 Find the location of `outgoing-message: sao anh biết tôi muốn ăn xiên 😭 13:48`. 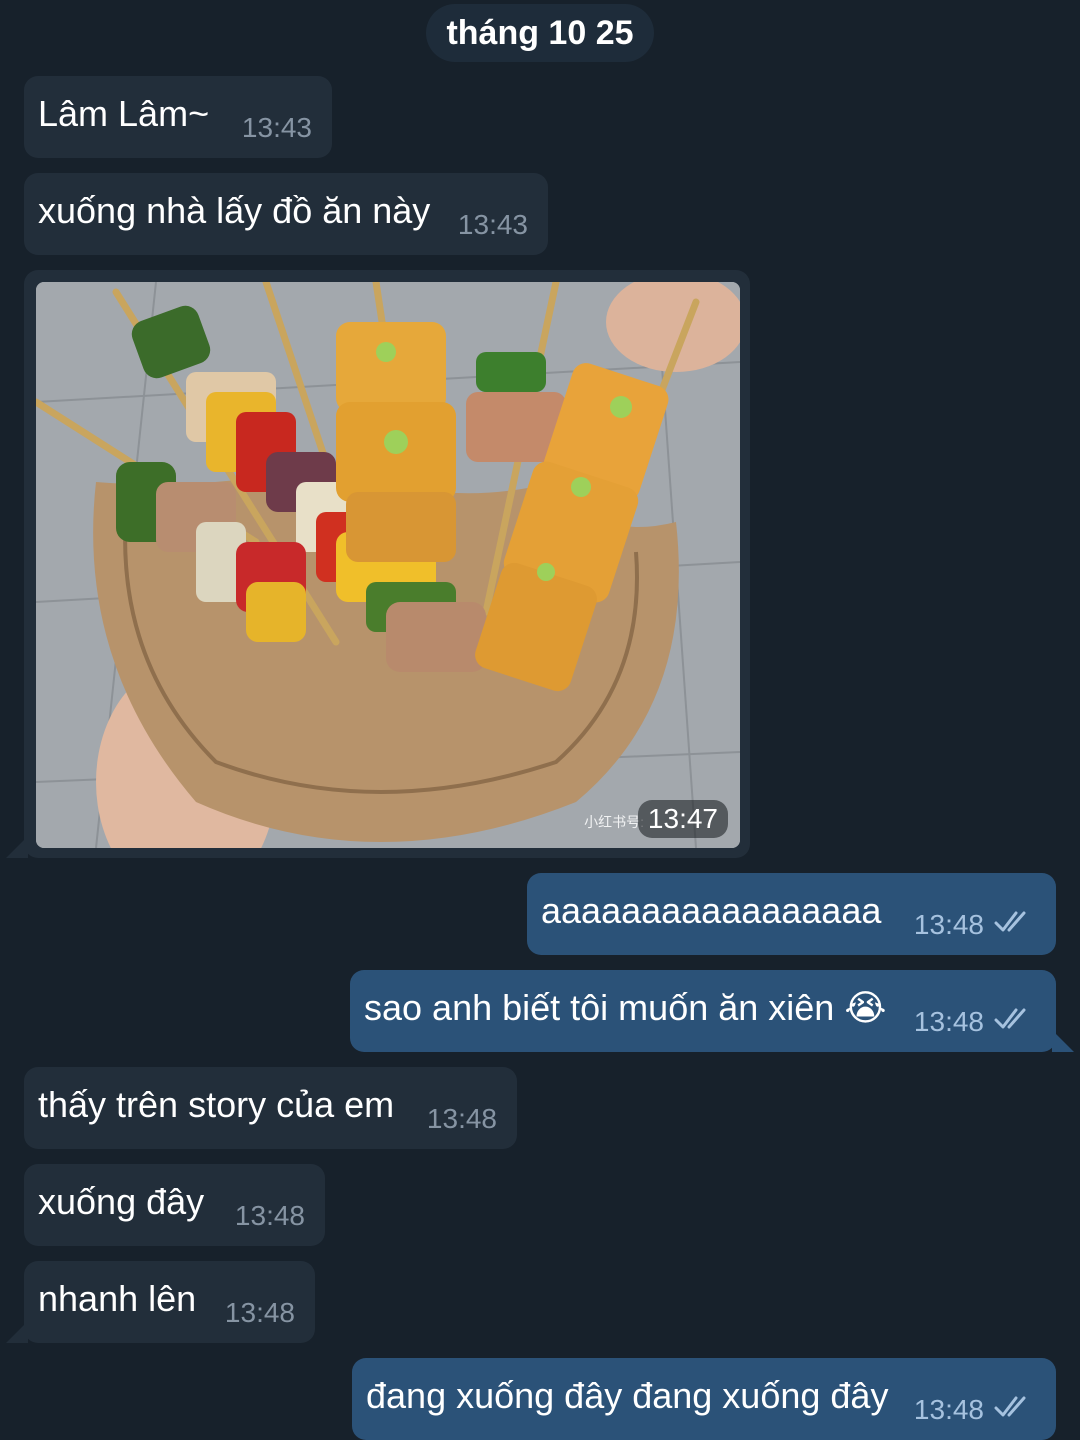

outgoing-message: sao anh biết tôi muốn ăn xiên 😭 13:48 is located at coordinates (703, 1011).